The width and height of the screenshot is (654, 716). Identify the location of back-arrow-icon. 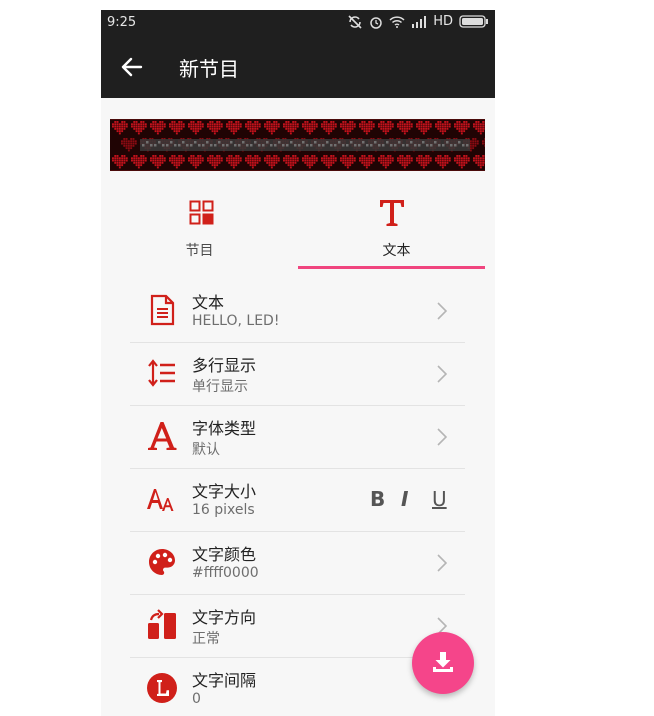
(132, 67).